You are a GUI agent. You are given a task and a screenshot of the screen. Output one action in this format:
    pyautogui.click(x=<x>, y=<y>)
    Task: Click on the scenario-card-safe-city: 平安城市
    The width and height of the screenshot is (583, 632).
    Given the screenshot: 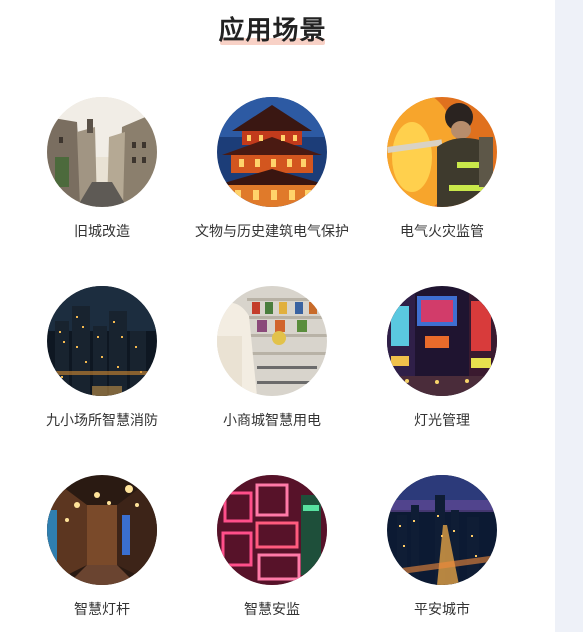 What is the action you would take?
    pyautogui.click(x=442, y=547)
    